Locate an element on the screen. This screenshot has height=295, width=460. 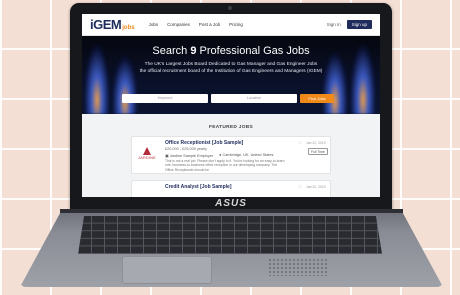
hero-title: Search 9 Professional Gas Jobs is located at coordinates (231, 46).